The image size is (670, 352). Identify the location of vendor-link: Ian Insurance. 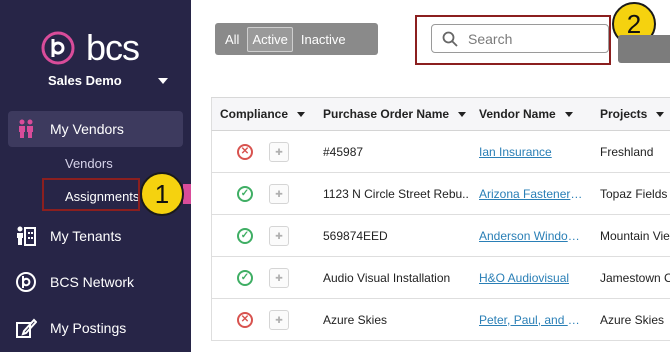
(515, 152).